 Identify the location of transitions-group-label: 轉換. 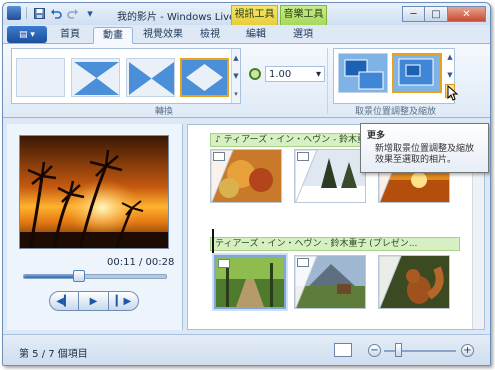
(164, 112).